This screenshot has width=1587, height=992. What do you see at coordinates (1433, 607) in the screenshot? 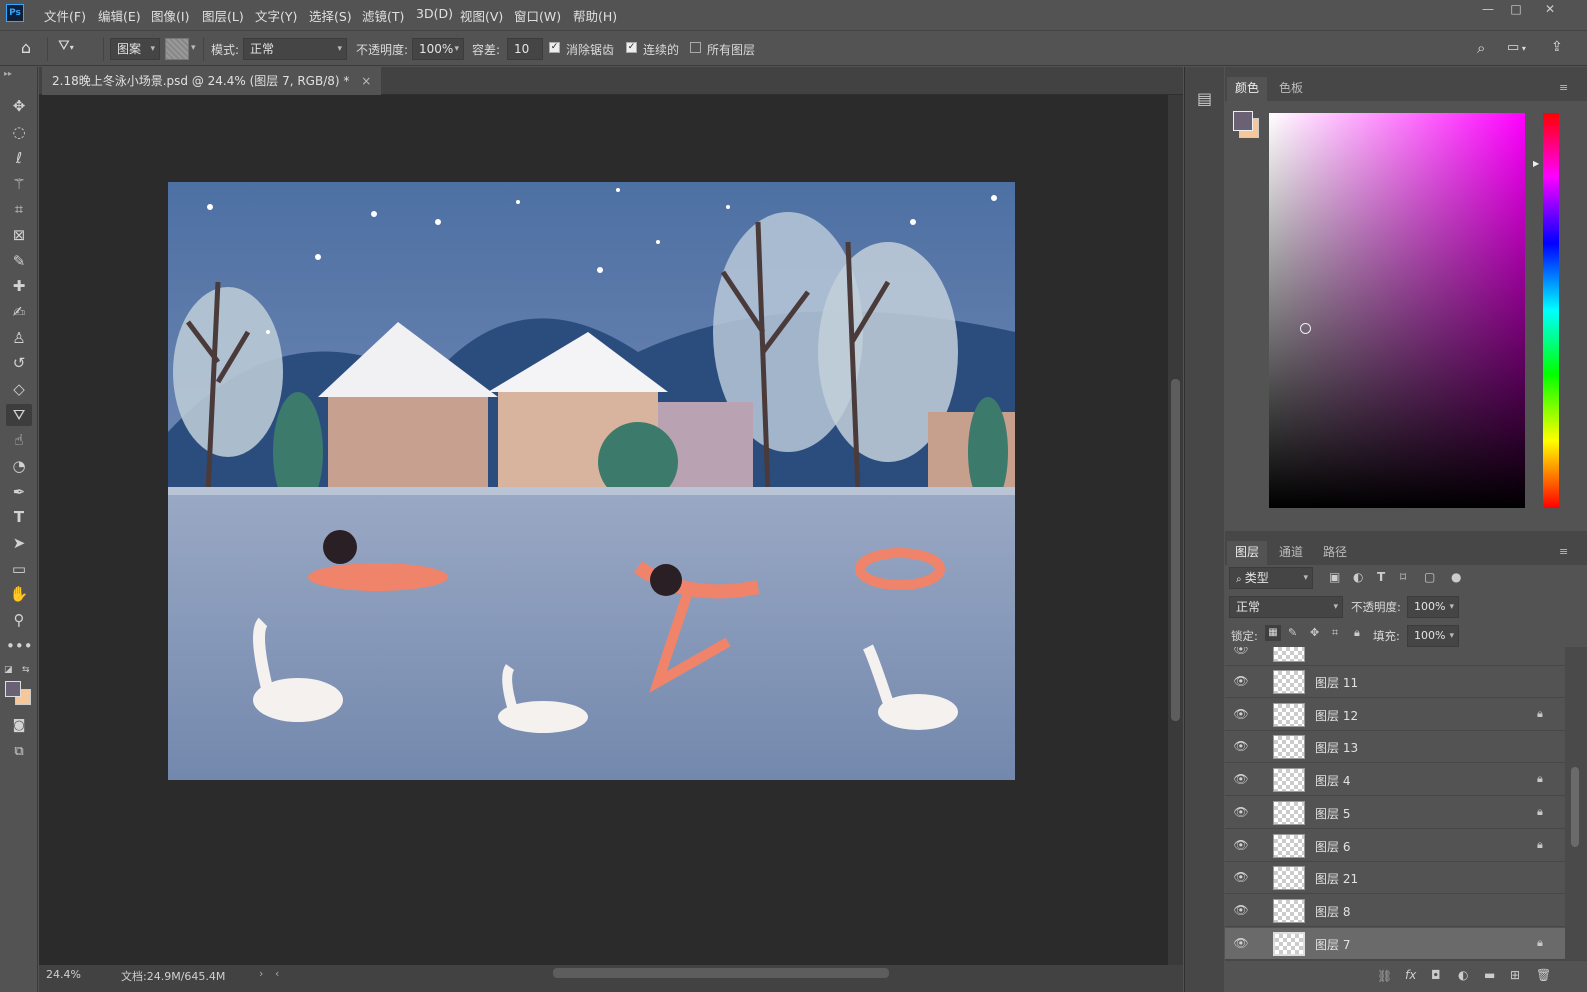
I see `layer-opacity-input: 100% ▾` at bounding box center [1433, 607].